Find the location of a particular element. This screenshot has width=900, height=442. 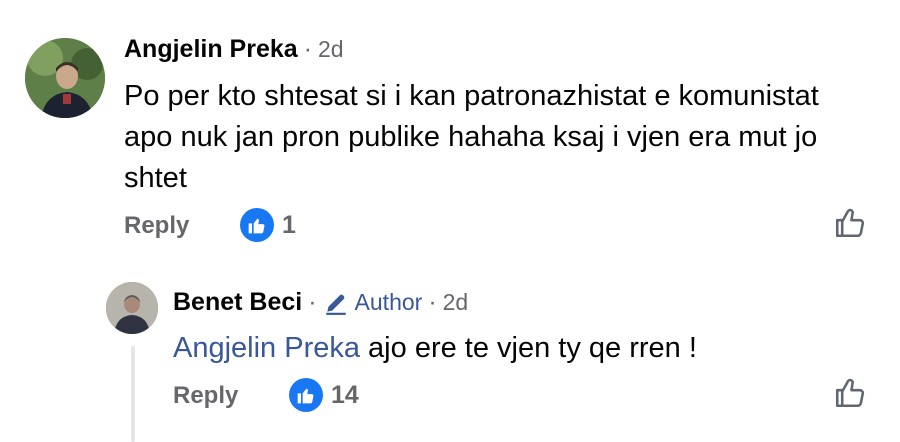

reaction-count: 1 is located at coordinates (289, 224).